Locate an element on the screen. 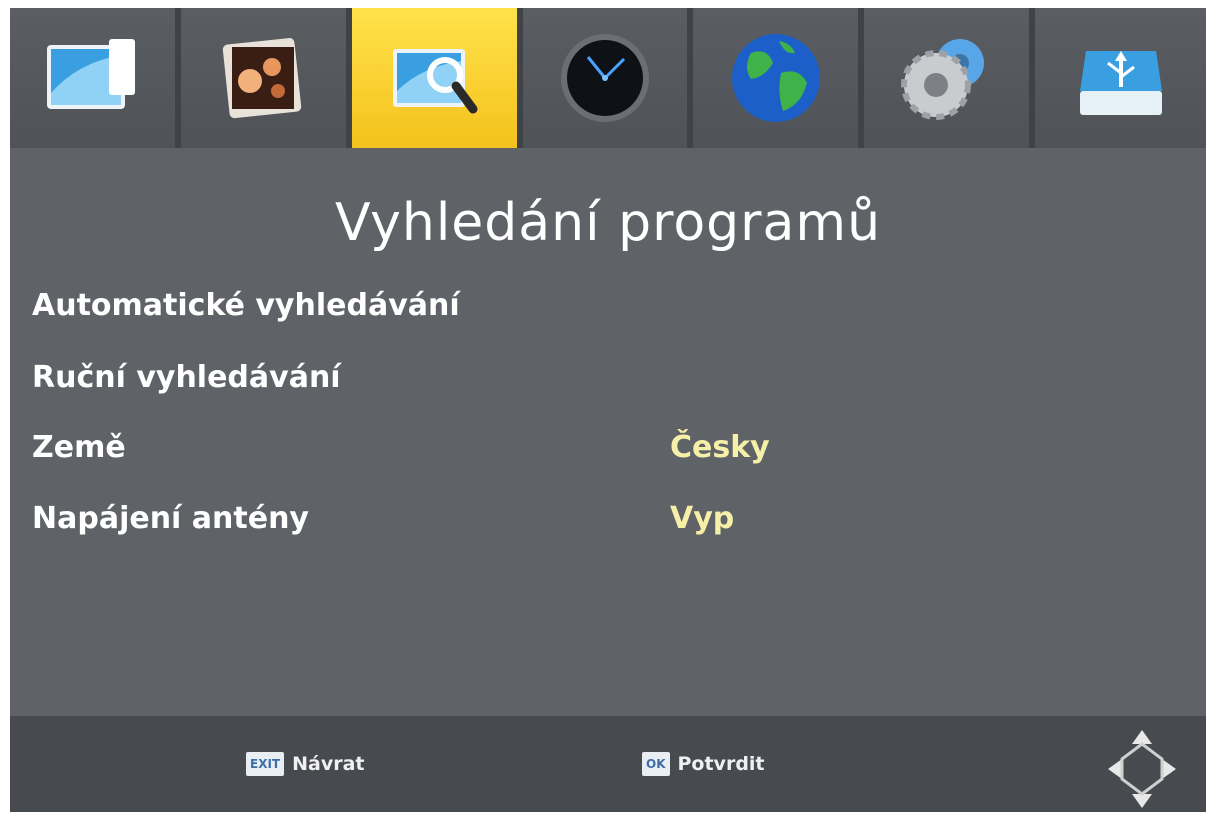  menu-item-manual-search: Ruční vyhledávání is located at coordinates (607, 385).